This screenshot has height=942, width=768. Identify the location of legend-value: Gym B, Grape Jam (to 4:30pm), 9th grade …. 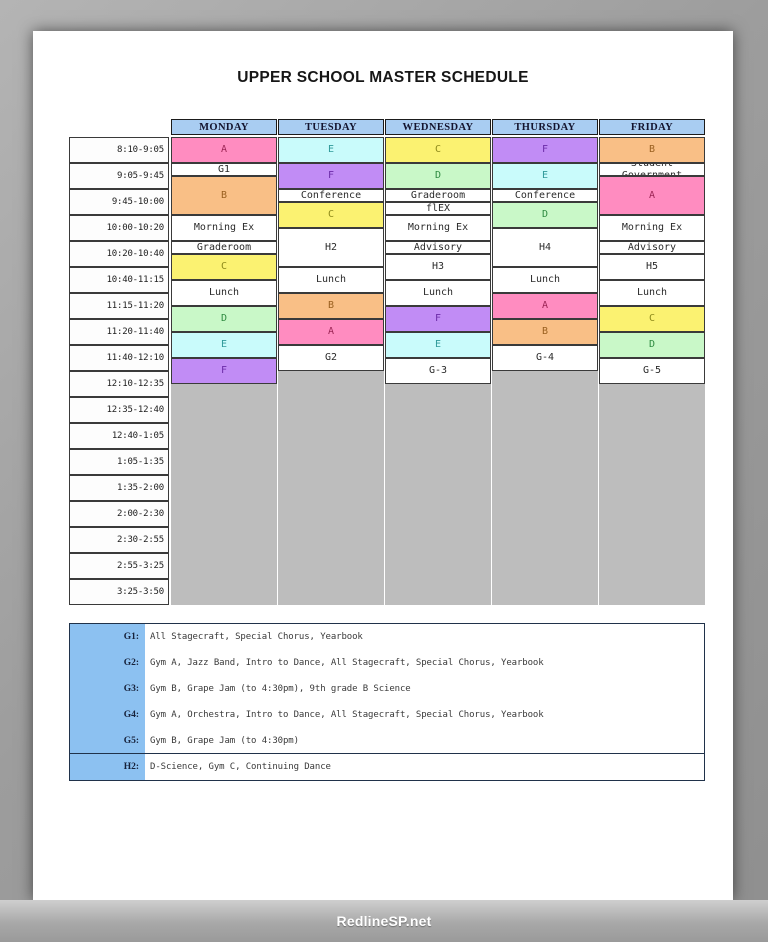
(280, 689).